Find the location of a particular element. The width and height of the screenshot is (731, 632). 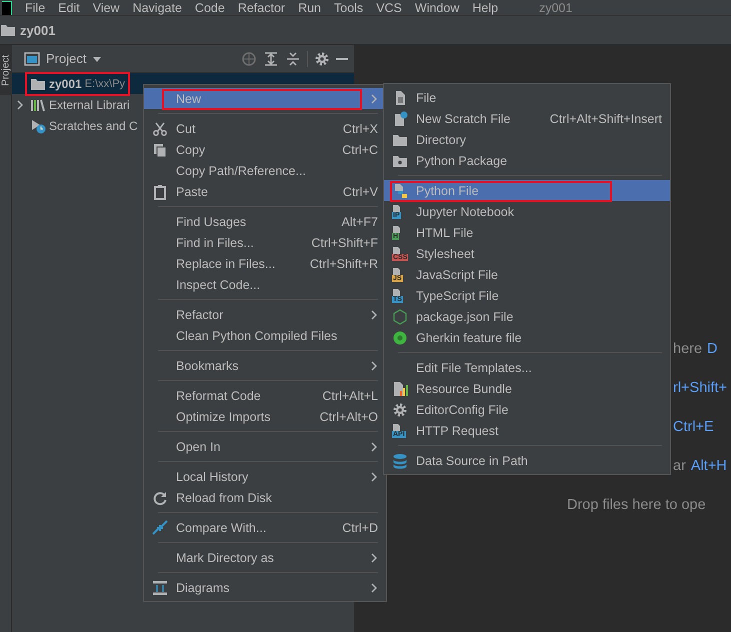

tree-label: Scratches and C is located at coordinates (93, 125).